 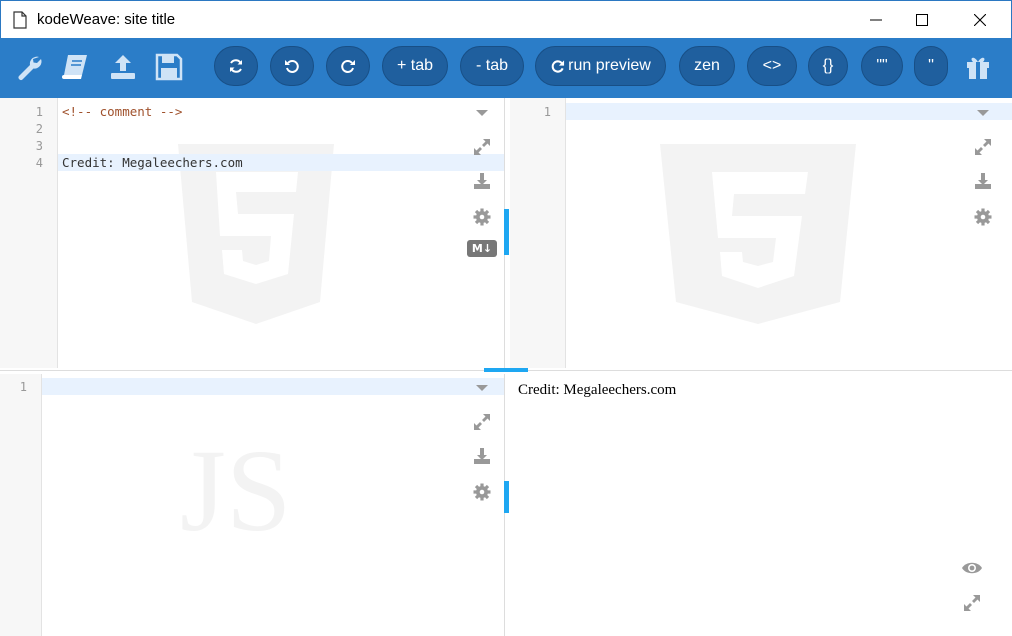 I want to click on window-title: kodeWeave: site title, so click(x=106, y=19).